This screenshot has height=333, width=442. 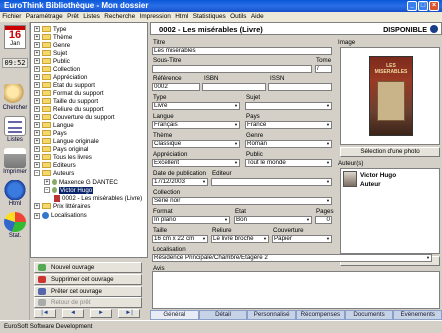 What do you see at coordinates (63, 158) in the screenshot?
I see `tree-item: + Tous les livres` at bounding box center [63, 158].